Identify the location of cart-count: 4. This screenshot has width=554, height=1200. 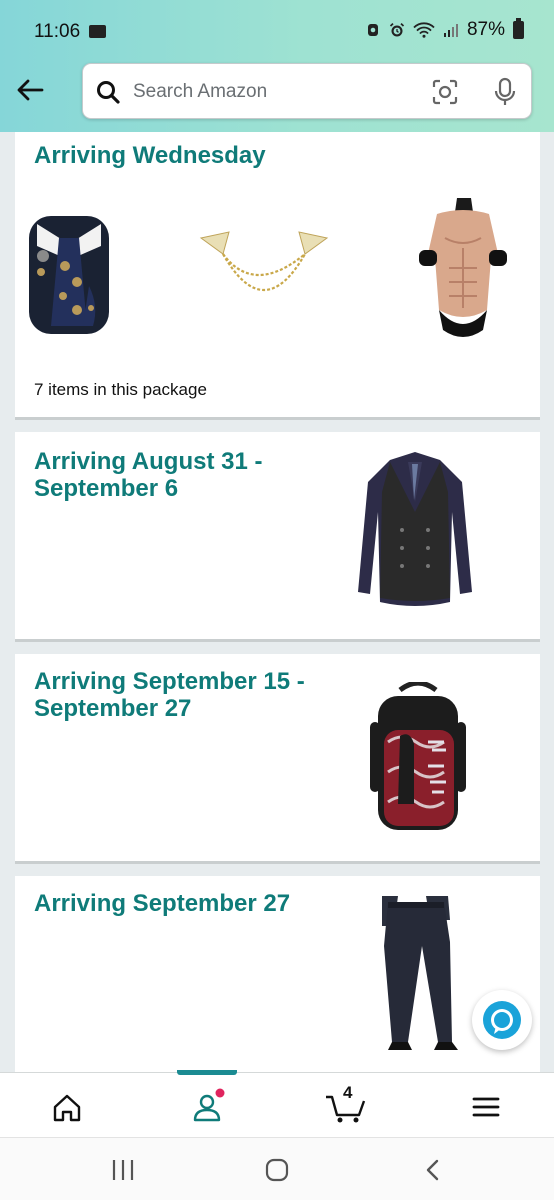
(348, 1092).